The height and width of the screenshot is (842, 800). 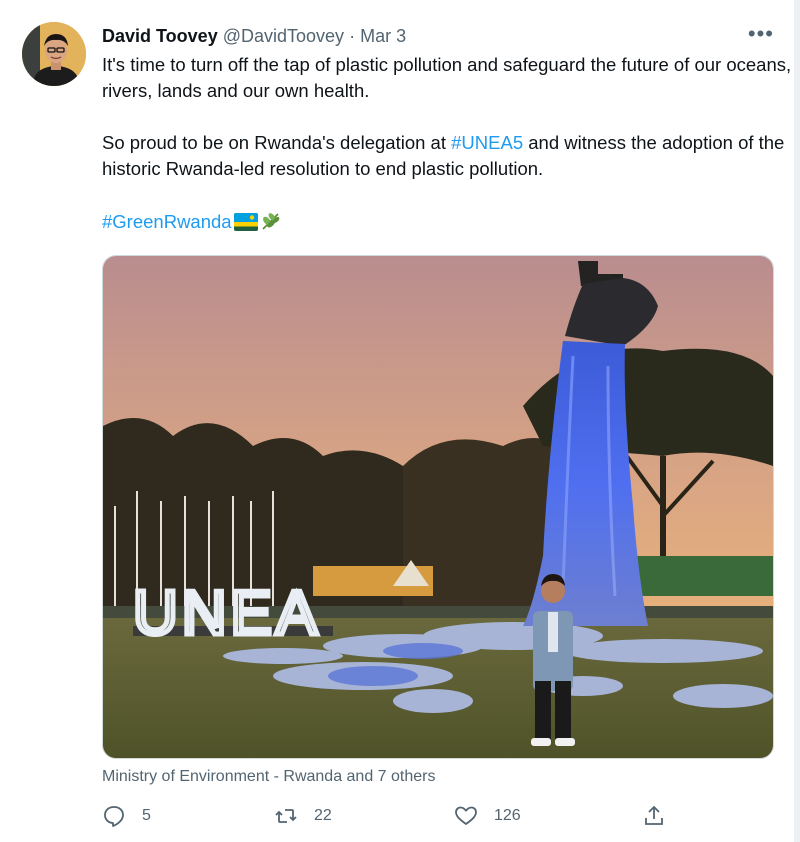 I want to click on avatar-photo, so click(x=54, y=54).